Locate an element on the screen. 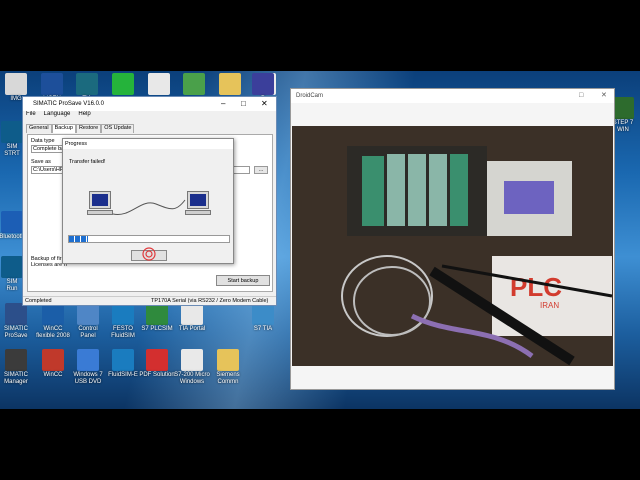  minimize-icon: – is located at coordinates (223, 104).